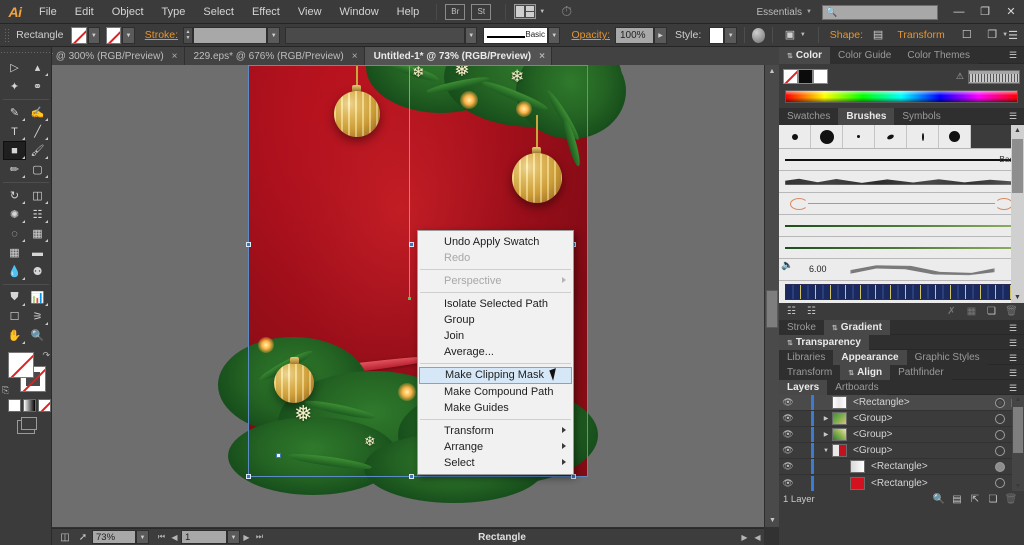 The width and height of the screenshot is (1024, 545). What do you see at coordinates (1017, 129) in the screenshot?
I see `scroll-up-icon: ▲` at bounding box center [1017, 129].